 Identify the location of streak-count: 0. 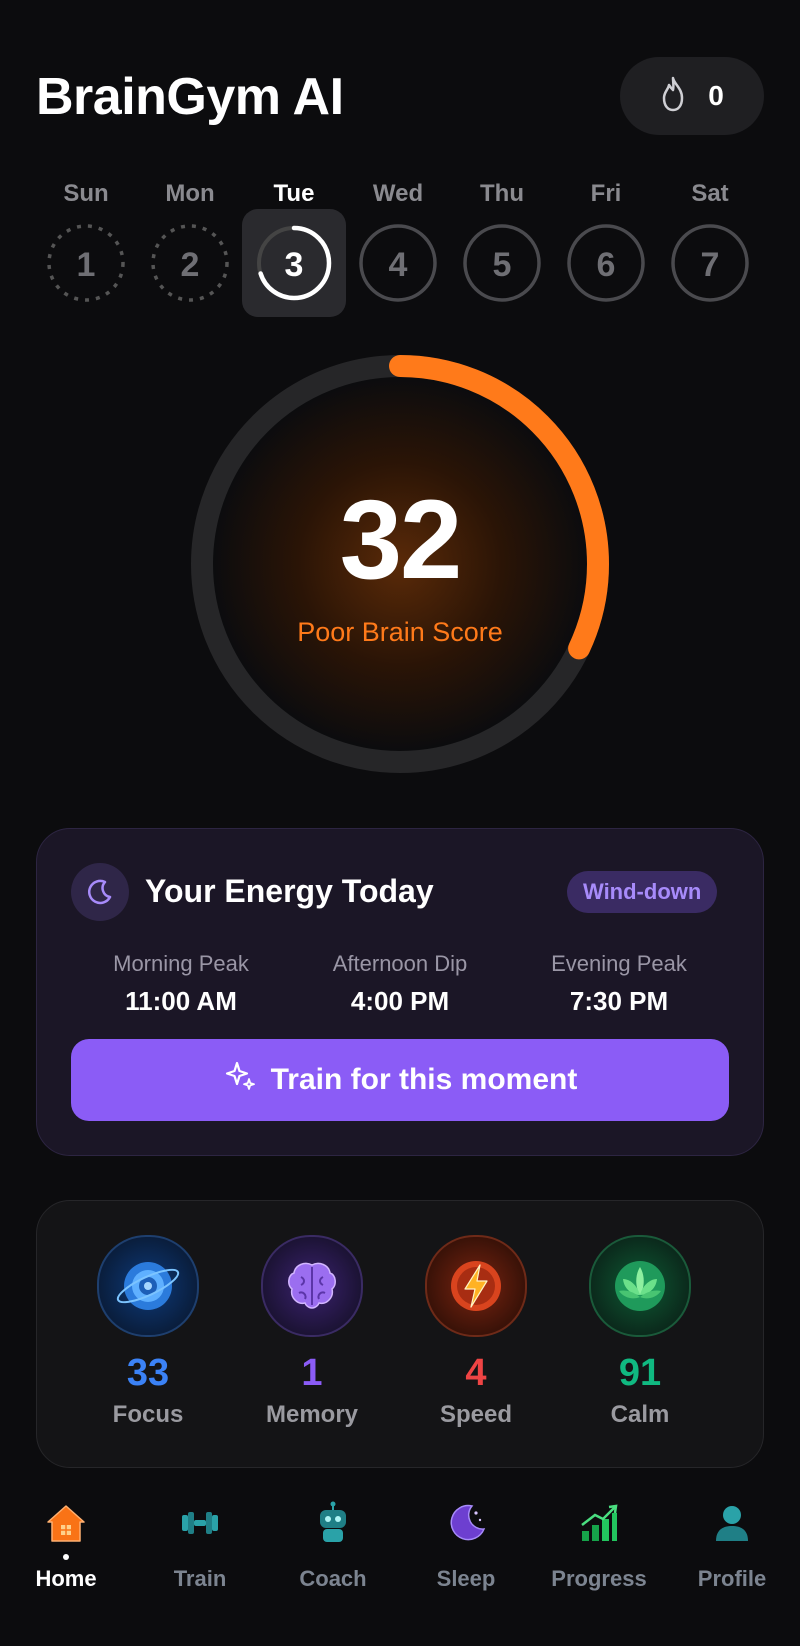
(716, 95).